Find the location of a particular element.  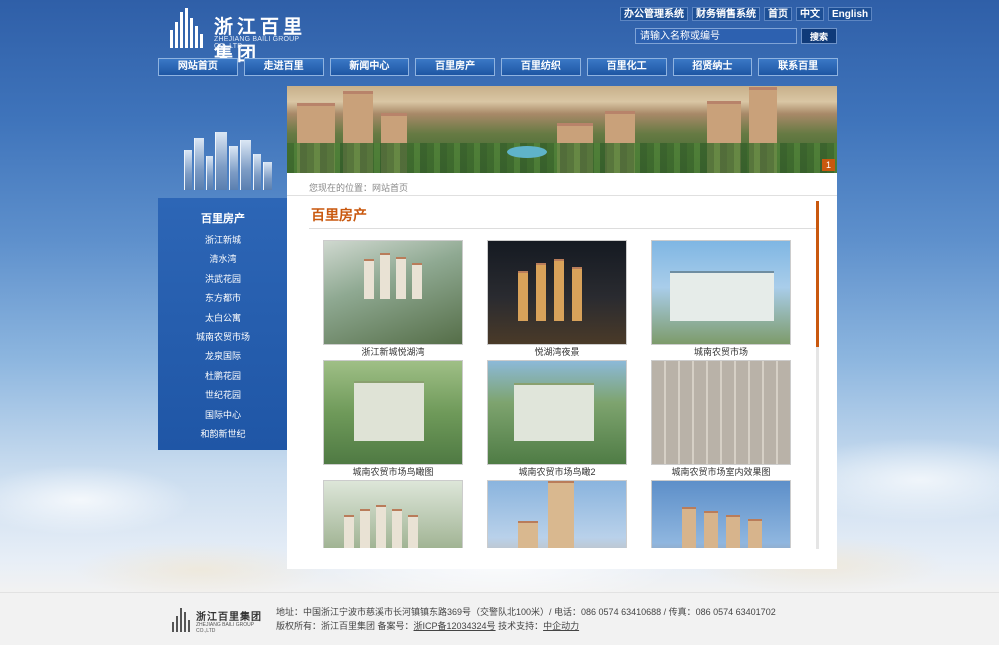

sidebar-item-heyun-century: 和韵新世纪 is located at coordinates (223, 434).